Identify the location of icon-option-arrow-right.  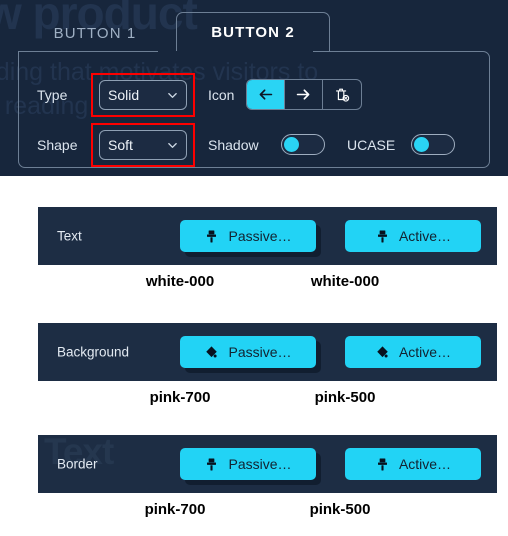
(304, 94).